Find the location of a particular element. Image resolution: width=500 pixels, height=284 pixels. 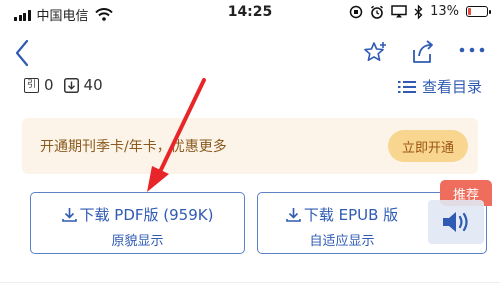

status-bar: 中国电信 14:25 13% is located at coordinates (250, 14).